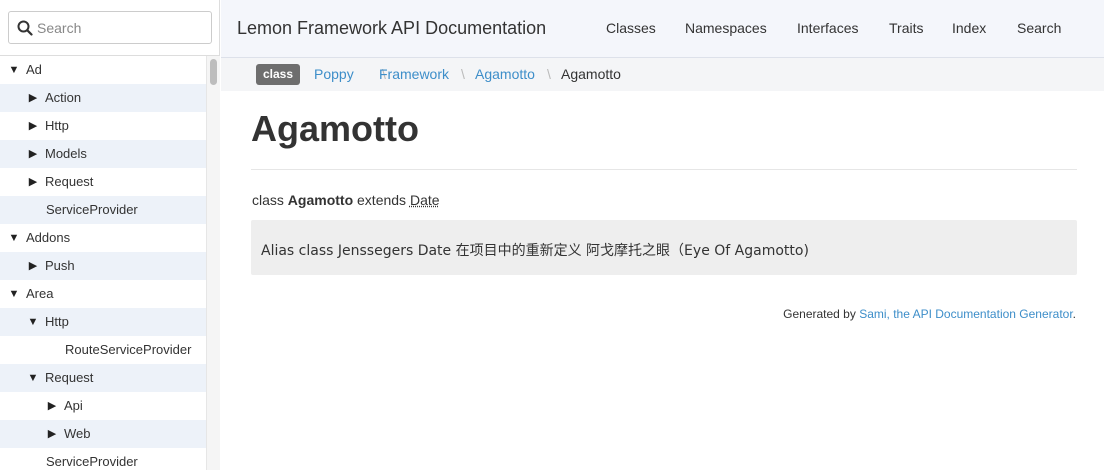  Describe the element at coordinates (103, 406) in the screenshot. I see `tree-item-api: ▶ Api` at that location.